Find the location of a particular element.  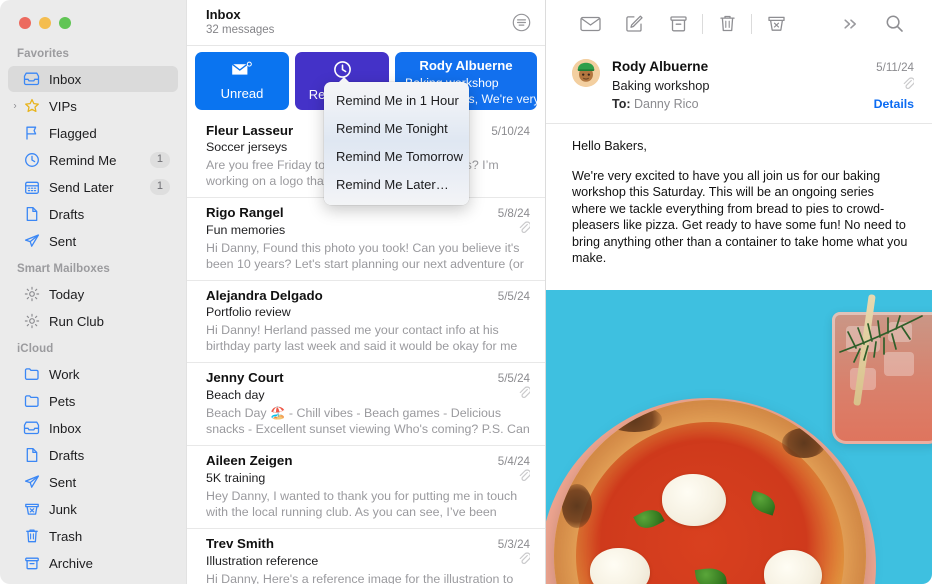

window-controls is located at coordinates (93, 20).